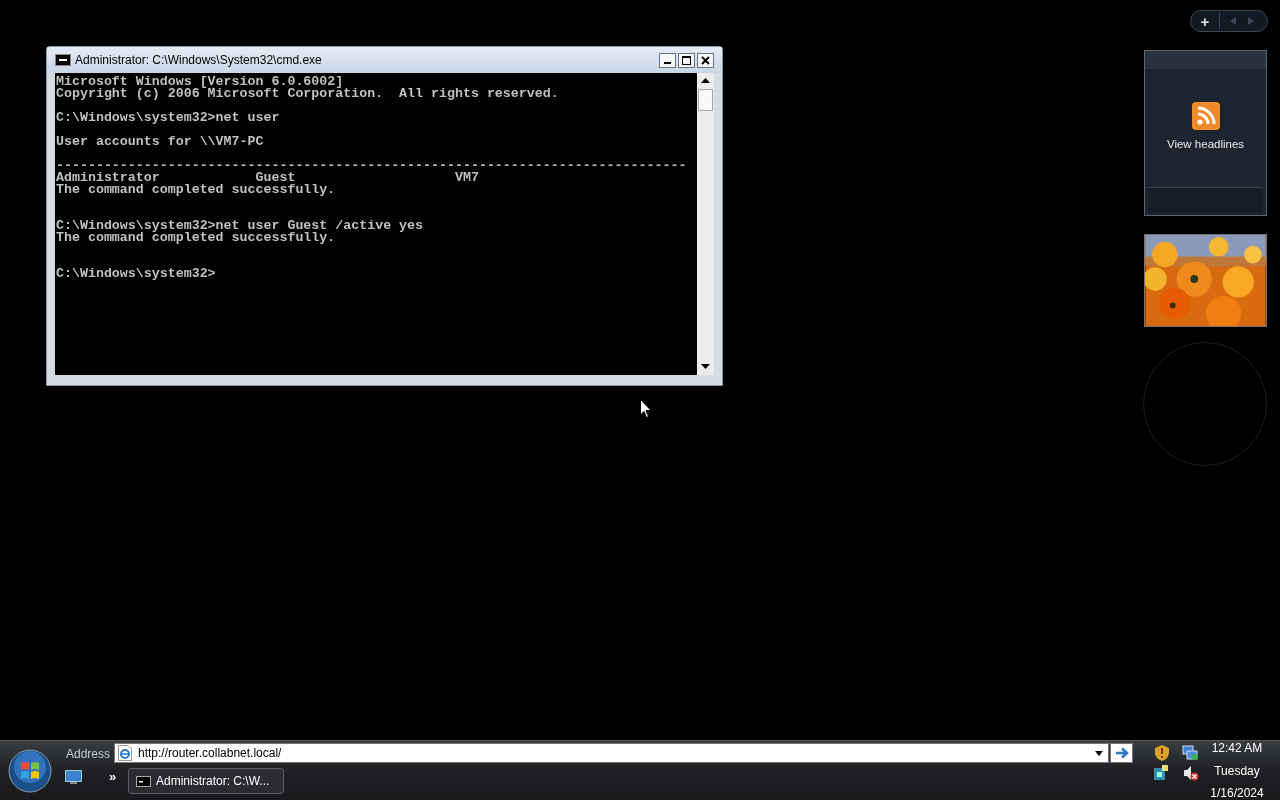  Describe the element at coordinates (1237, 791) in the screenshot. I see `clock-date: 1/16/2024` at that location.